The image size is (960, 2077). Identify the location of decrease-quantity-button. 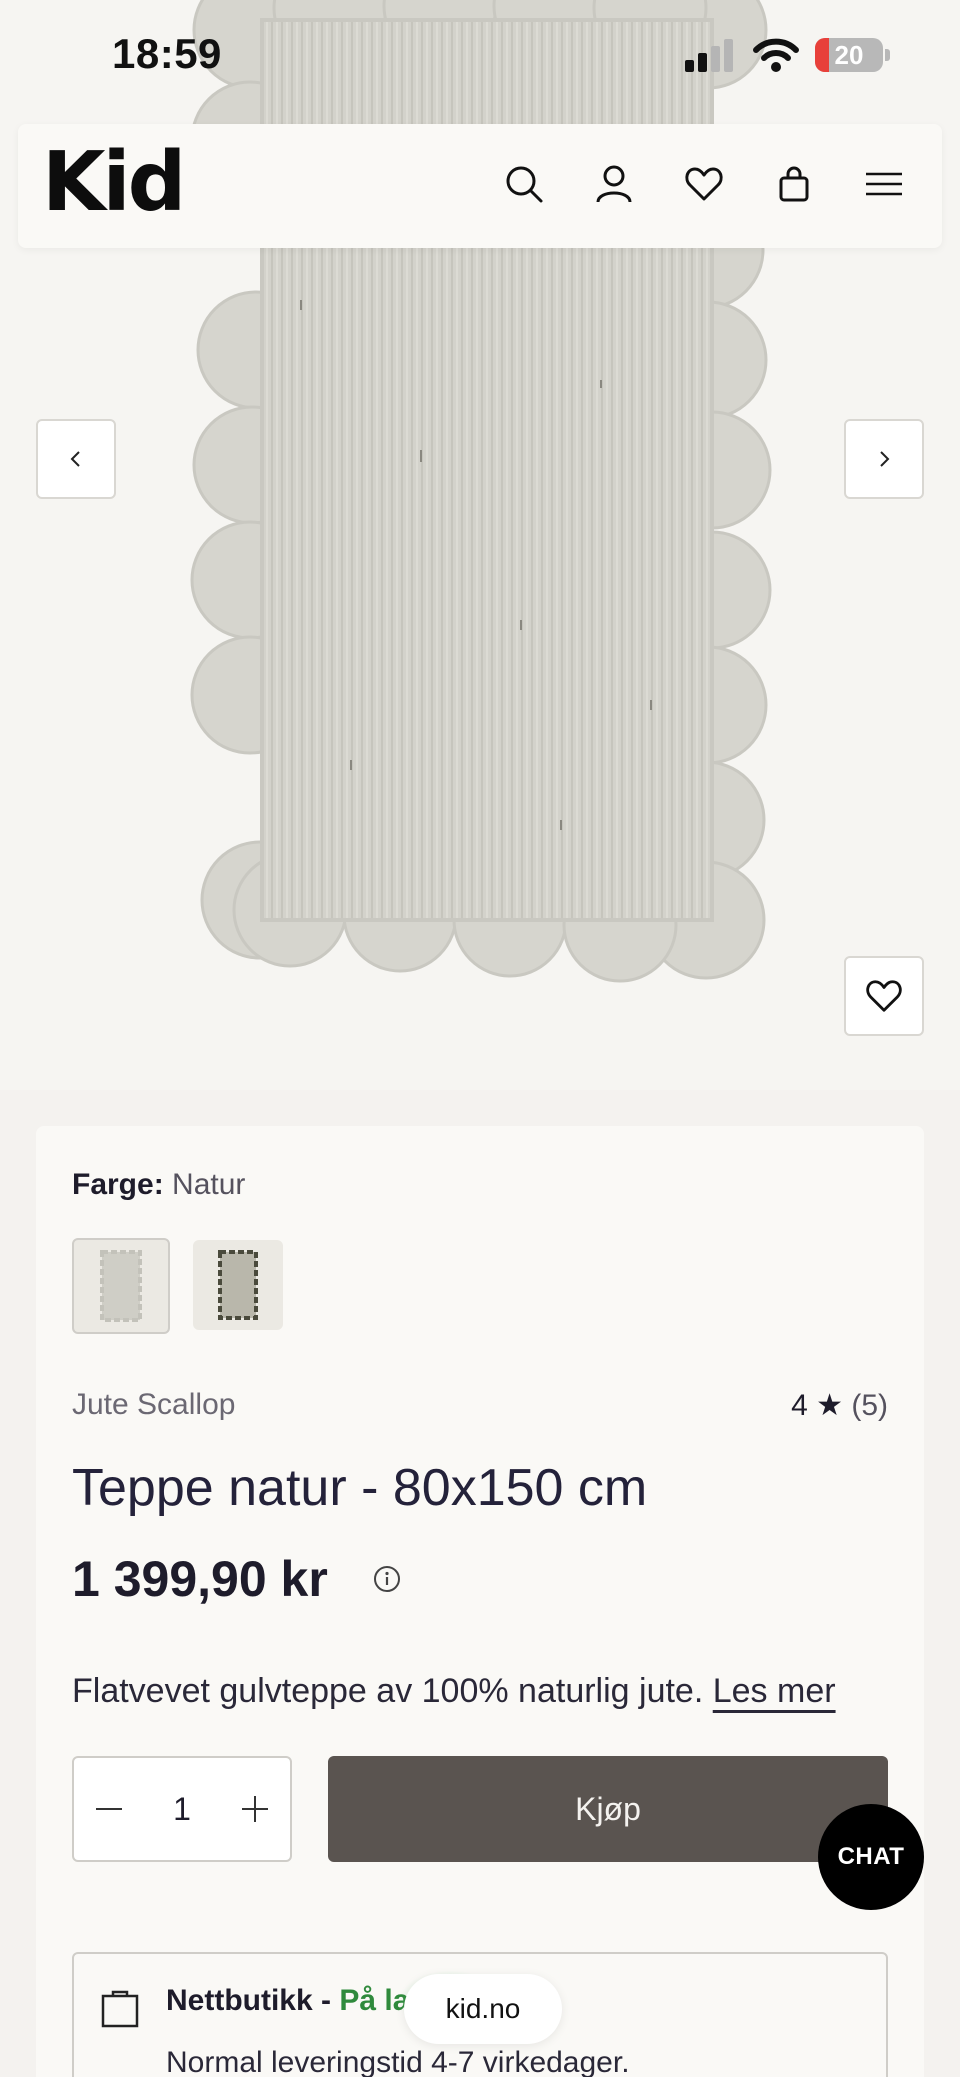
(109, 1809).